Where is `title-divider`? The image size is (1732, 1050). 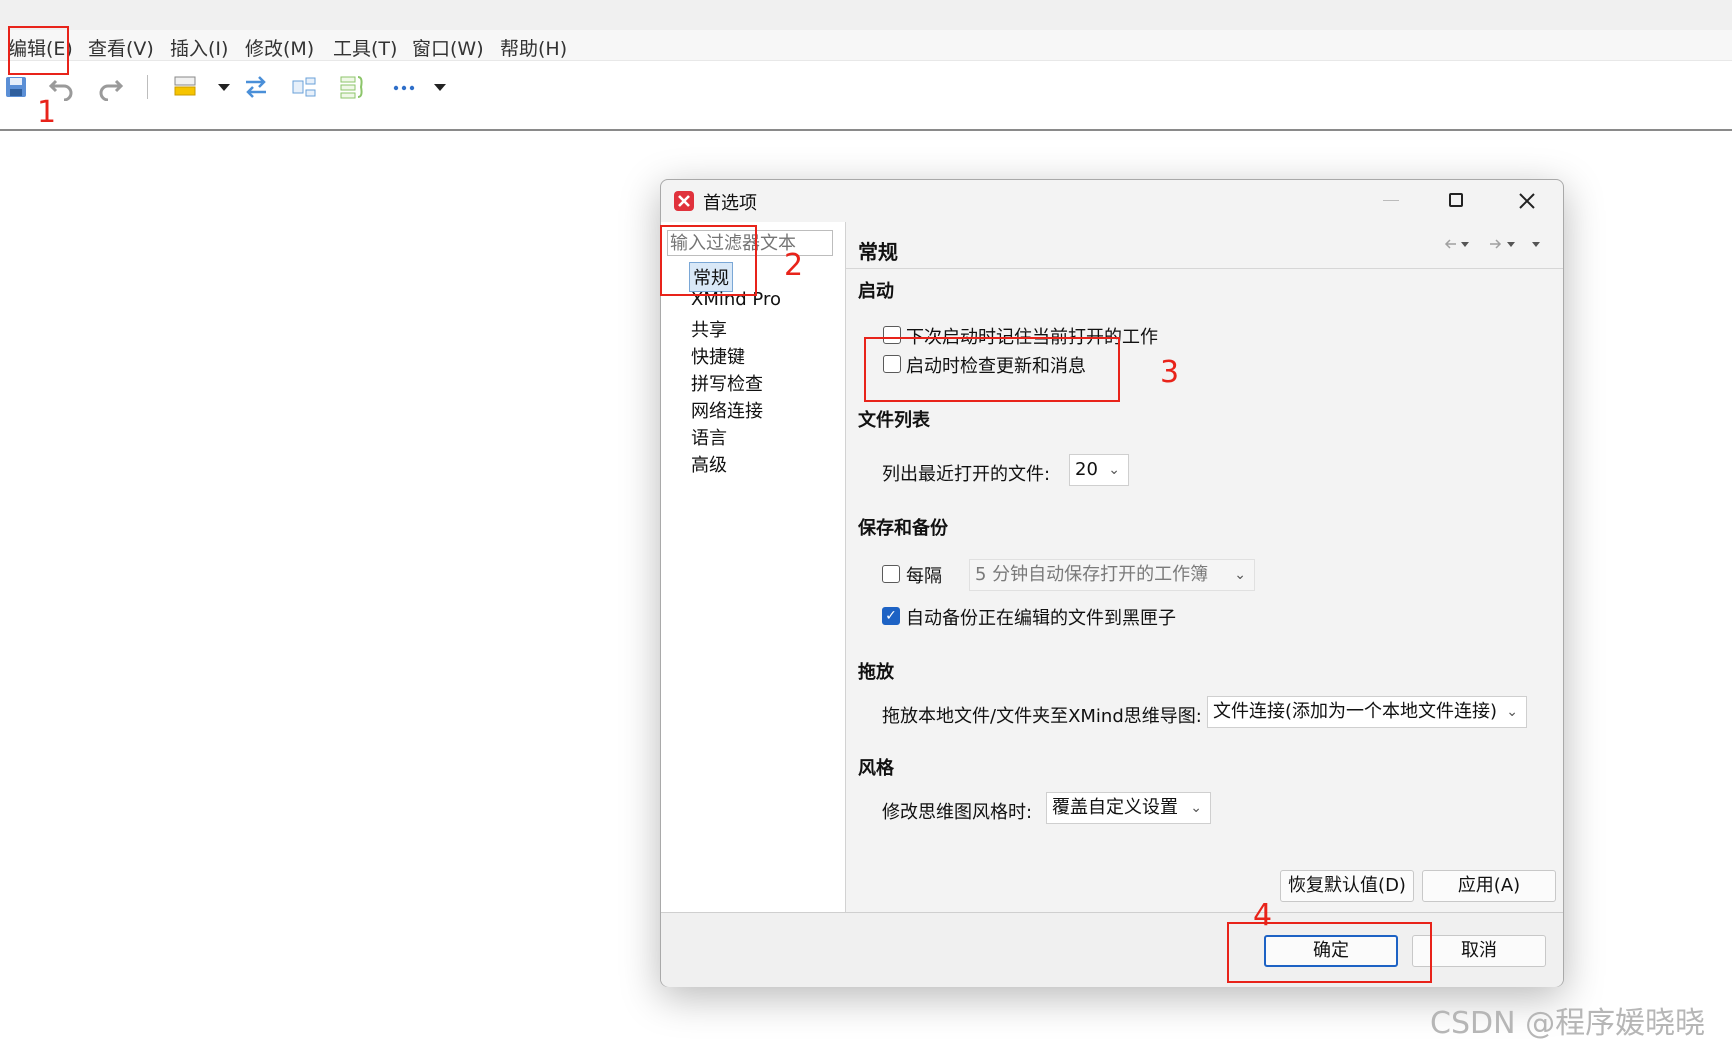
title-divider is located at coordinates (1204, 268).